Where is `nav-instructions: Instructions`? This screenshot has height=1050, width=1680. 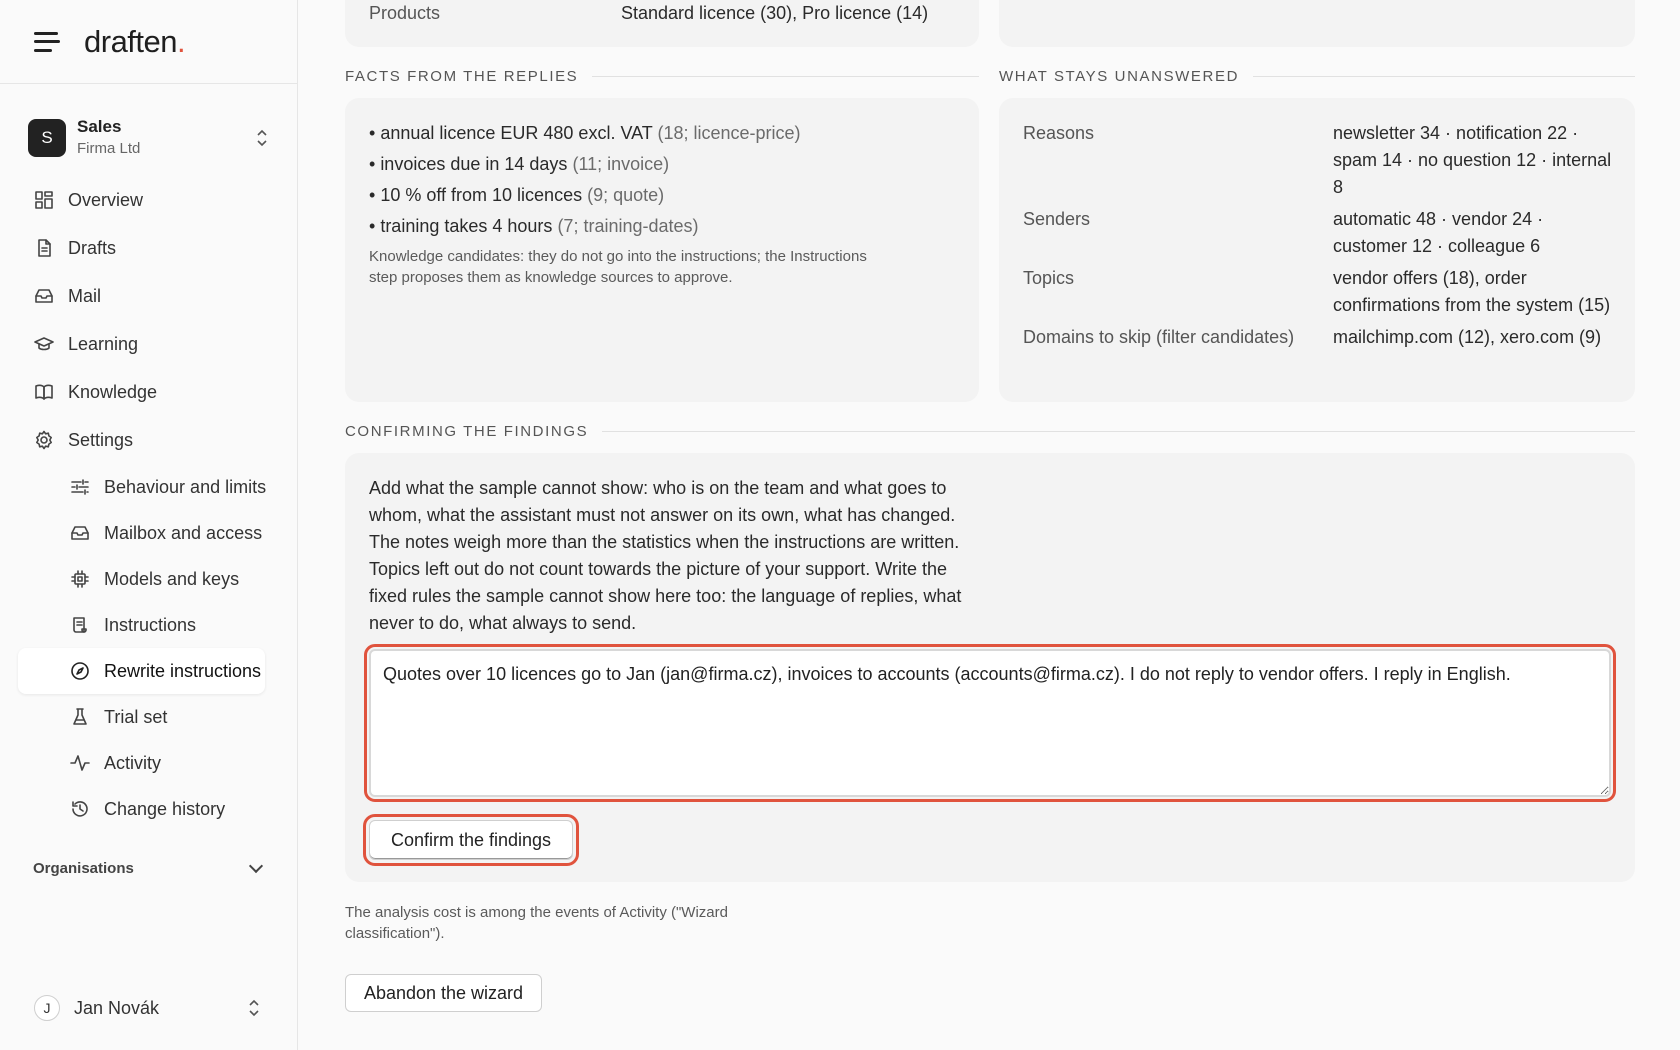 nav-instructions: Instructions is located at coordinates (148, 625).